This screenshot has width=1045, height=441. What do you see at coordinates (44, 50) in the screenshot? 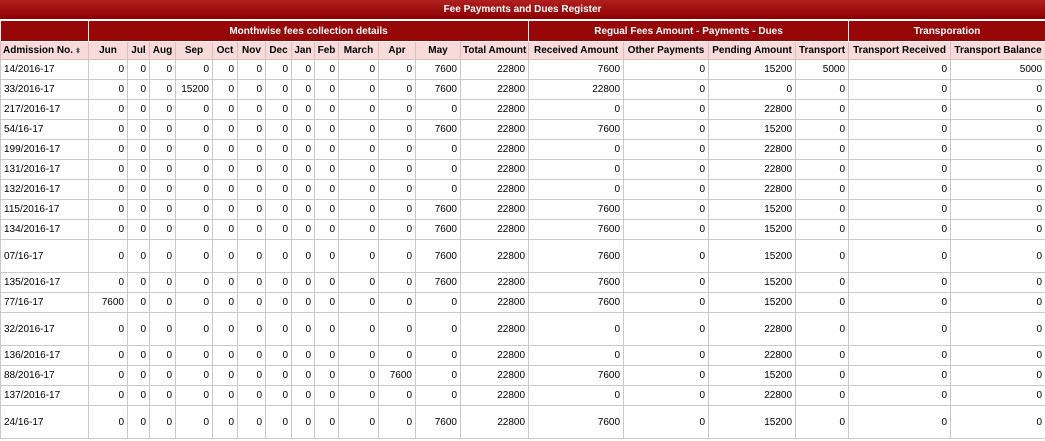
I see `column-header-admission-no: Admission No. ⬍` at bounding box center [44, 50].